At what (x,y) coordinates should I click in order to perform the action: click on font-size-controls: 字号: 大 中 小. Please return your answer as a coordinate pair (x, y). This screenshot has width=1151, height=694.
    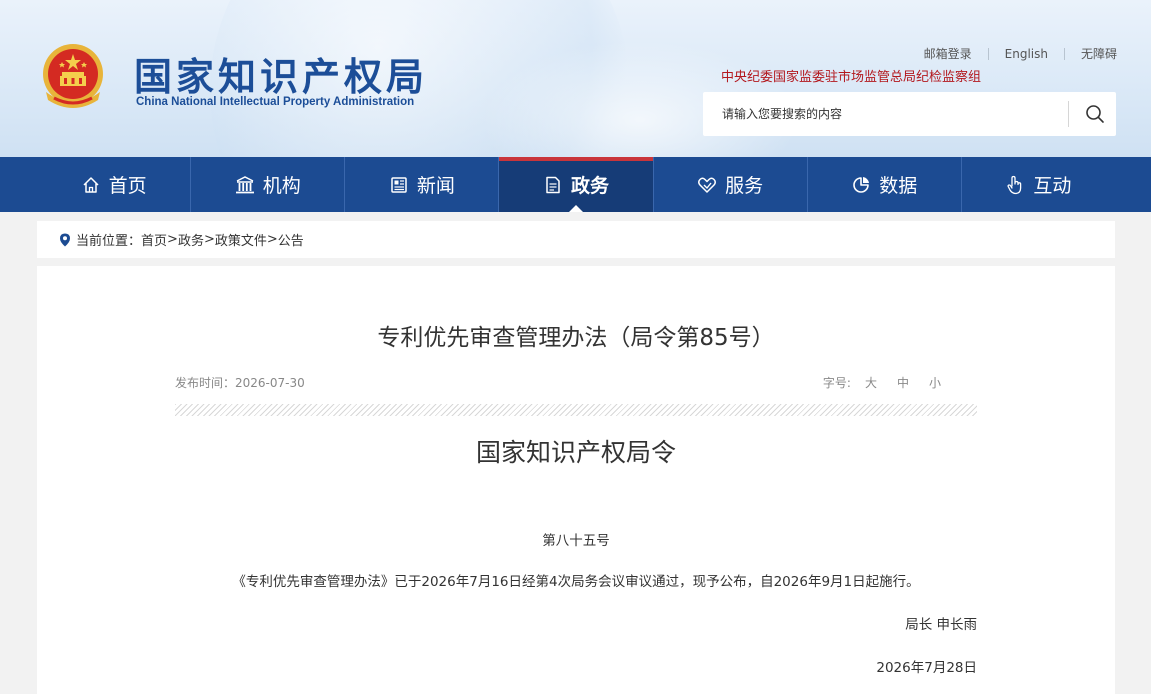
    Looking at the image, I should click on (882, 382).